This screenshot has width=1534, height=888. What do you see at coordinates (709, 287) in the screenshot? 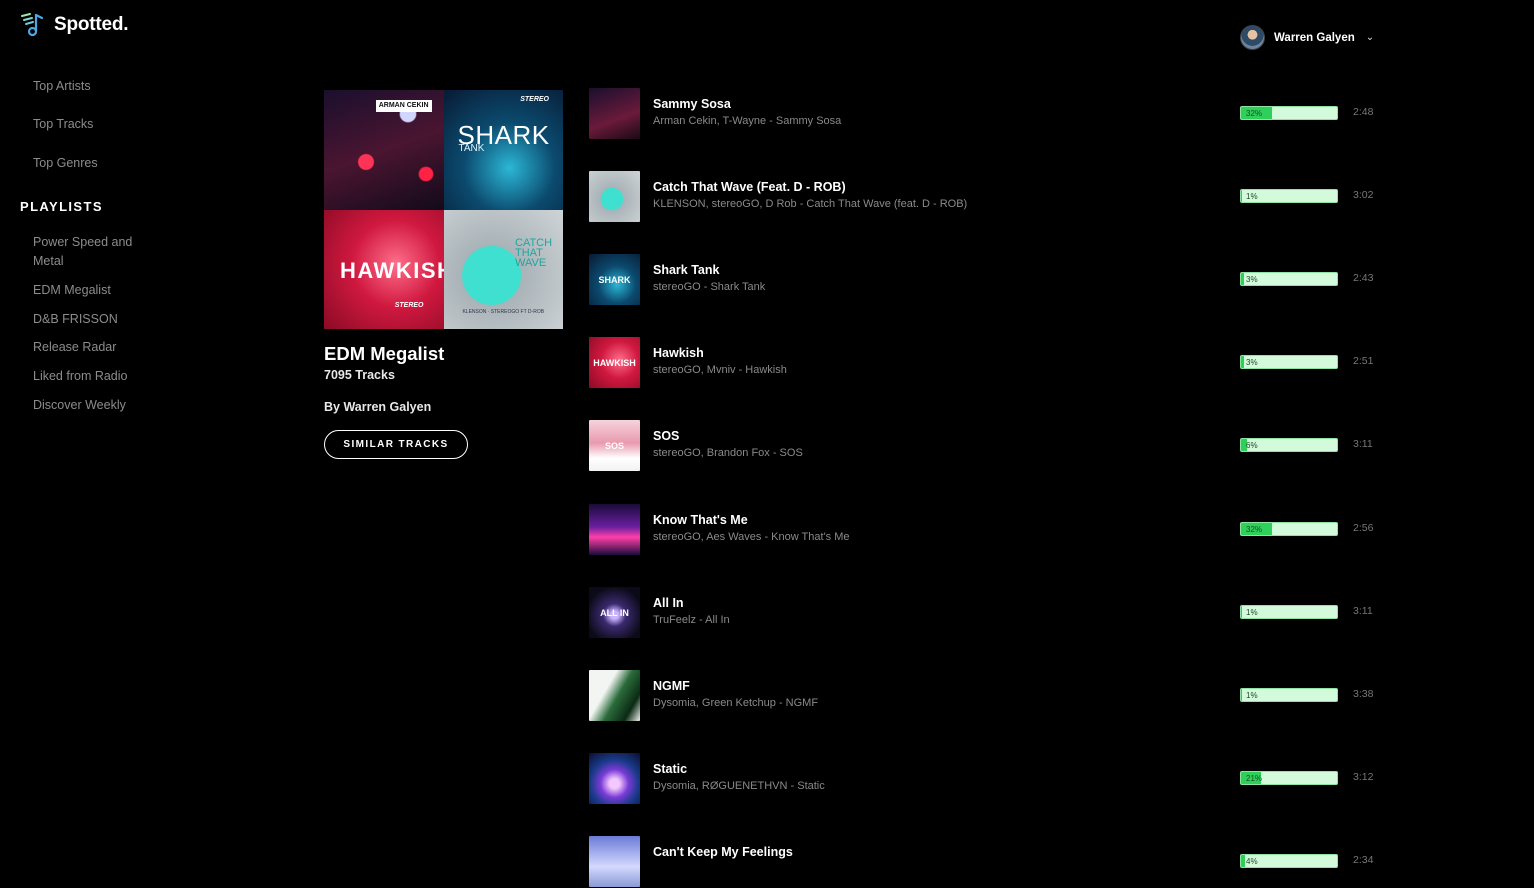
I see `track-artists: stereoGO - Shark Tank` at bounding box center [709, 287].